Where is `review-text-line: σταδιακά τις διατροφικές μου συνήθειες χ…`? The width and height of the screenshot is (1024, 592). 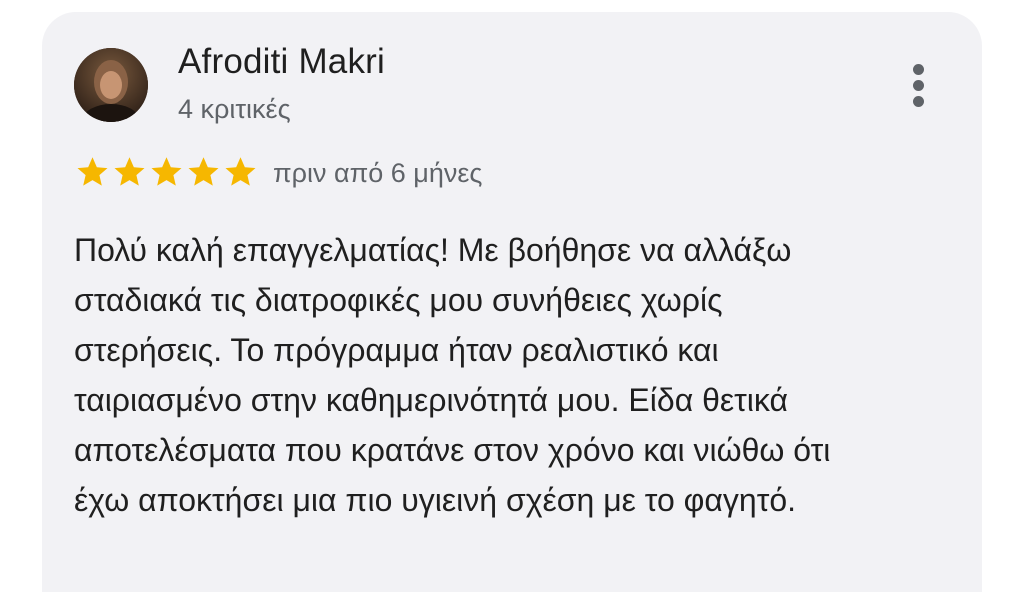
review-text-line: σταδιακά τις διατροφικές μου συνήθειες χ… is located at coordinates (398, 300).